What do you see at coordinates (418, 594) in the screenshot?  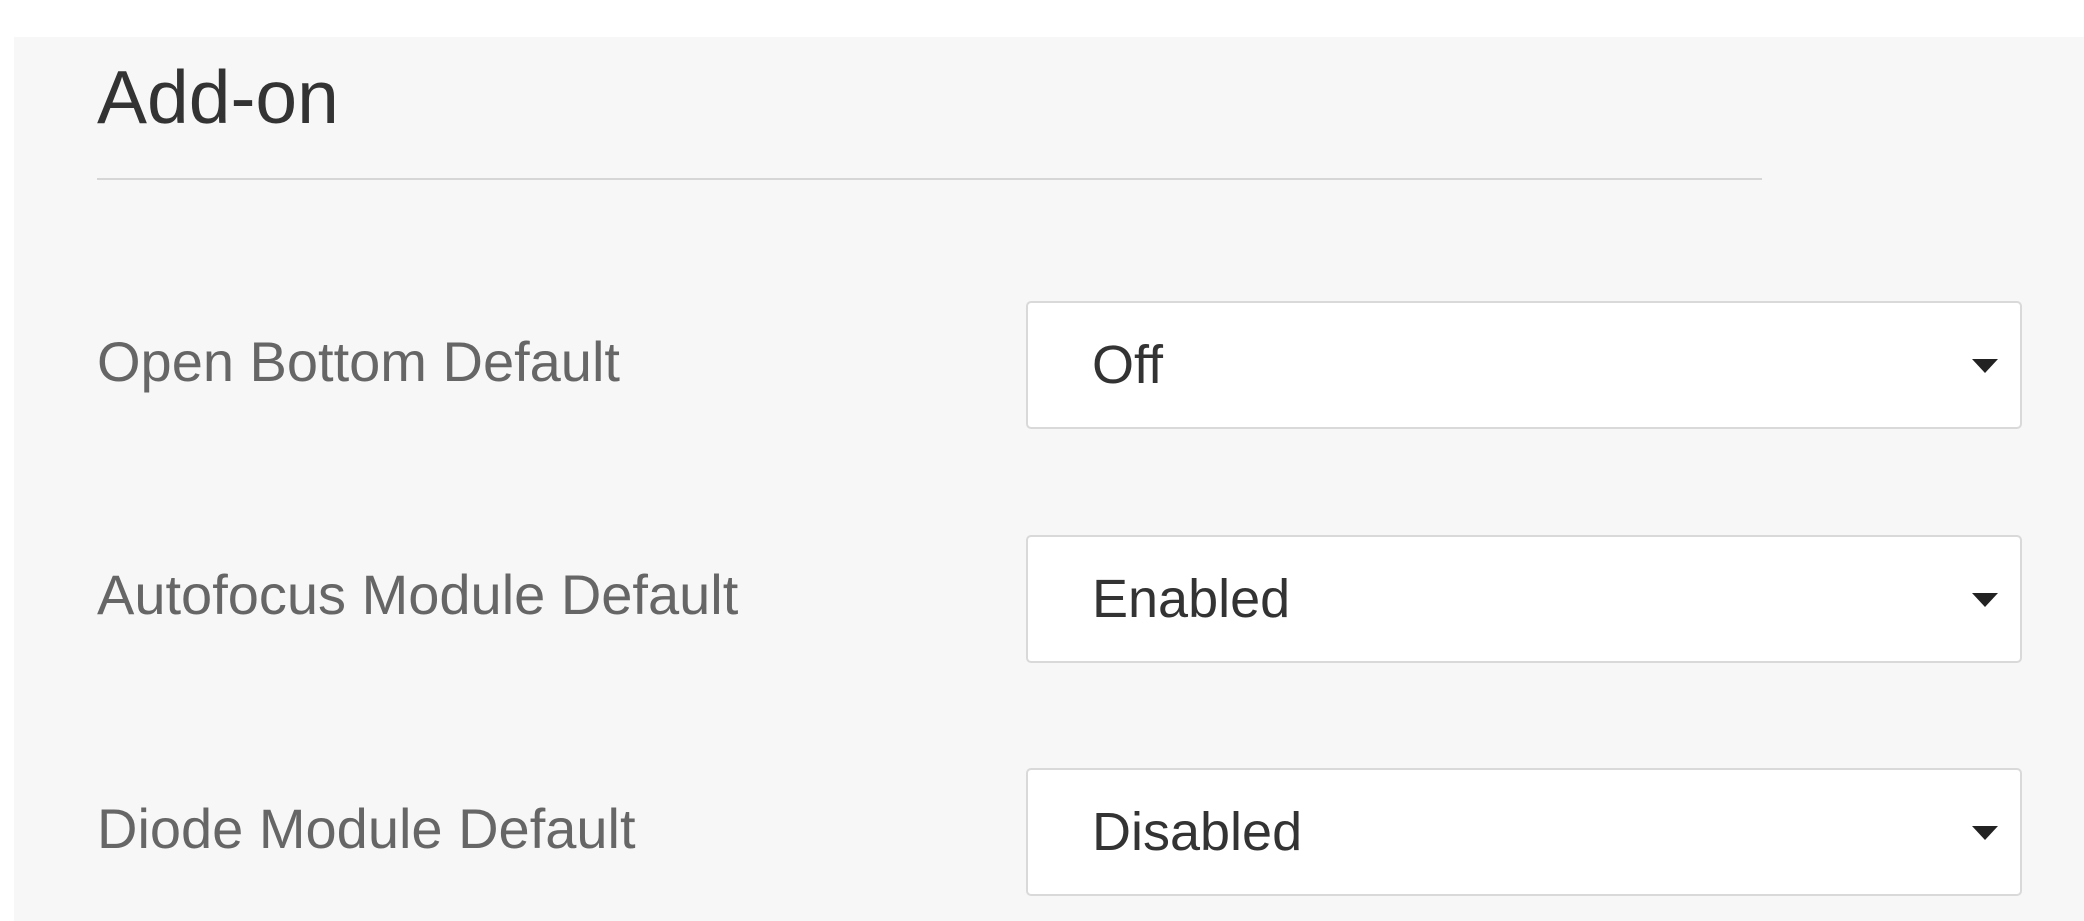 I see `autofocus-module-default-label: Autofocus Module Default` at bounding box center [418, 594].